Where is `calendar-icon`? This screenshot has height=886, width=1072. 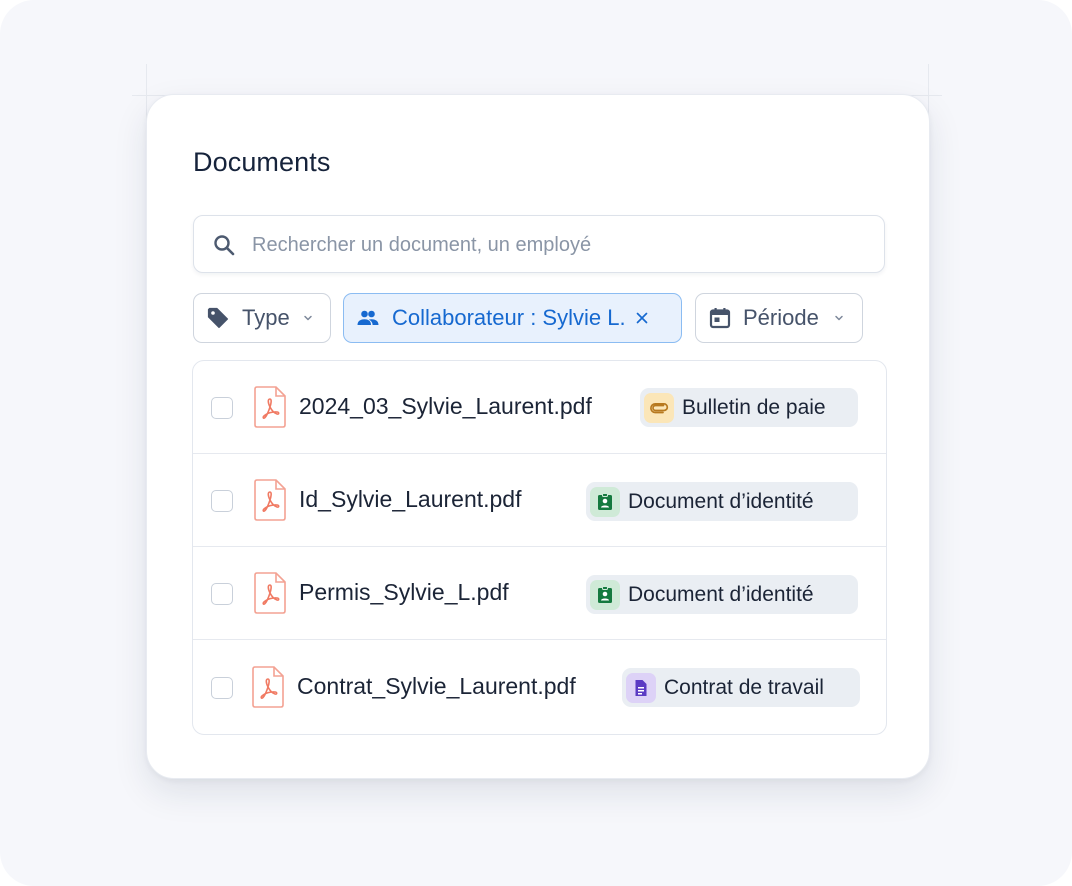 calendar-icon is located at coordinates (720, 318).